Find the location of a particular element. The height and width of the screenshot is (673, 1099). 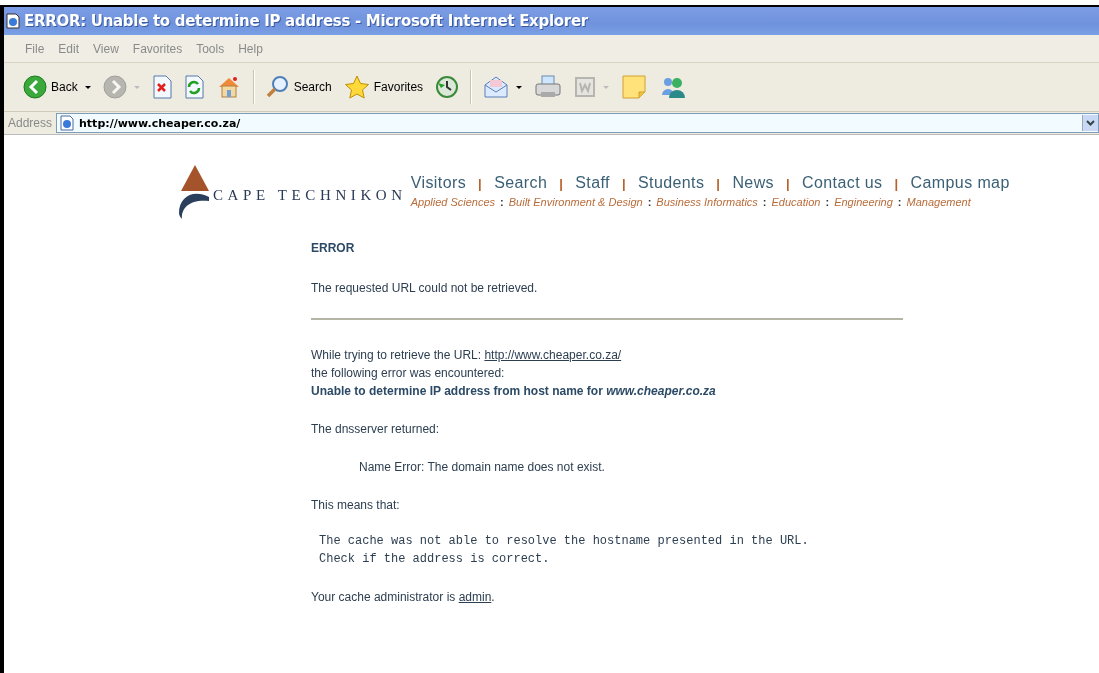

dropdown-button is located at coordinates (1090, 123).